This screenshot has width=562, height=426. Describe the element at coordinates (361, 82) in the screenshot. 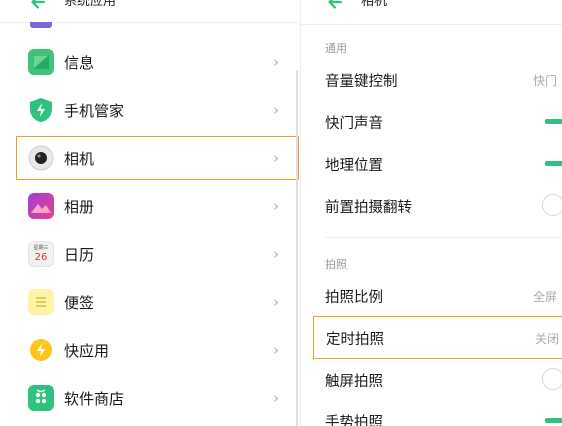

I see `setting-label: 音量键控制` at that location.